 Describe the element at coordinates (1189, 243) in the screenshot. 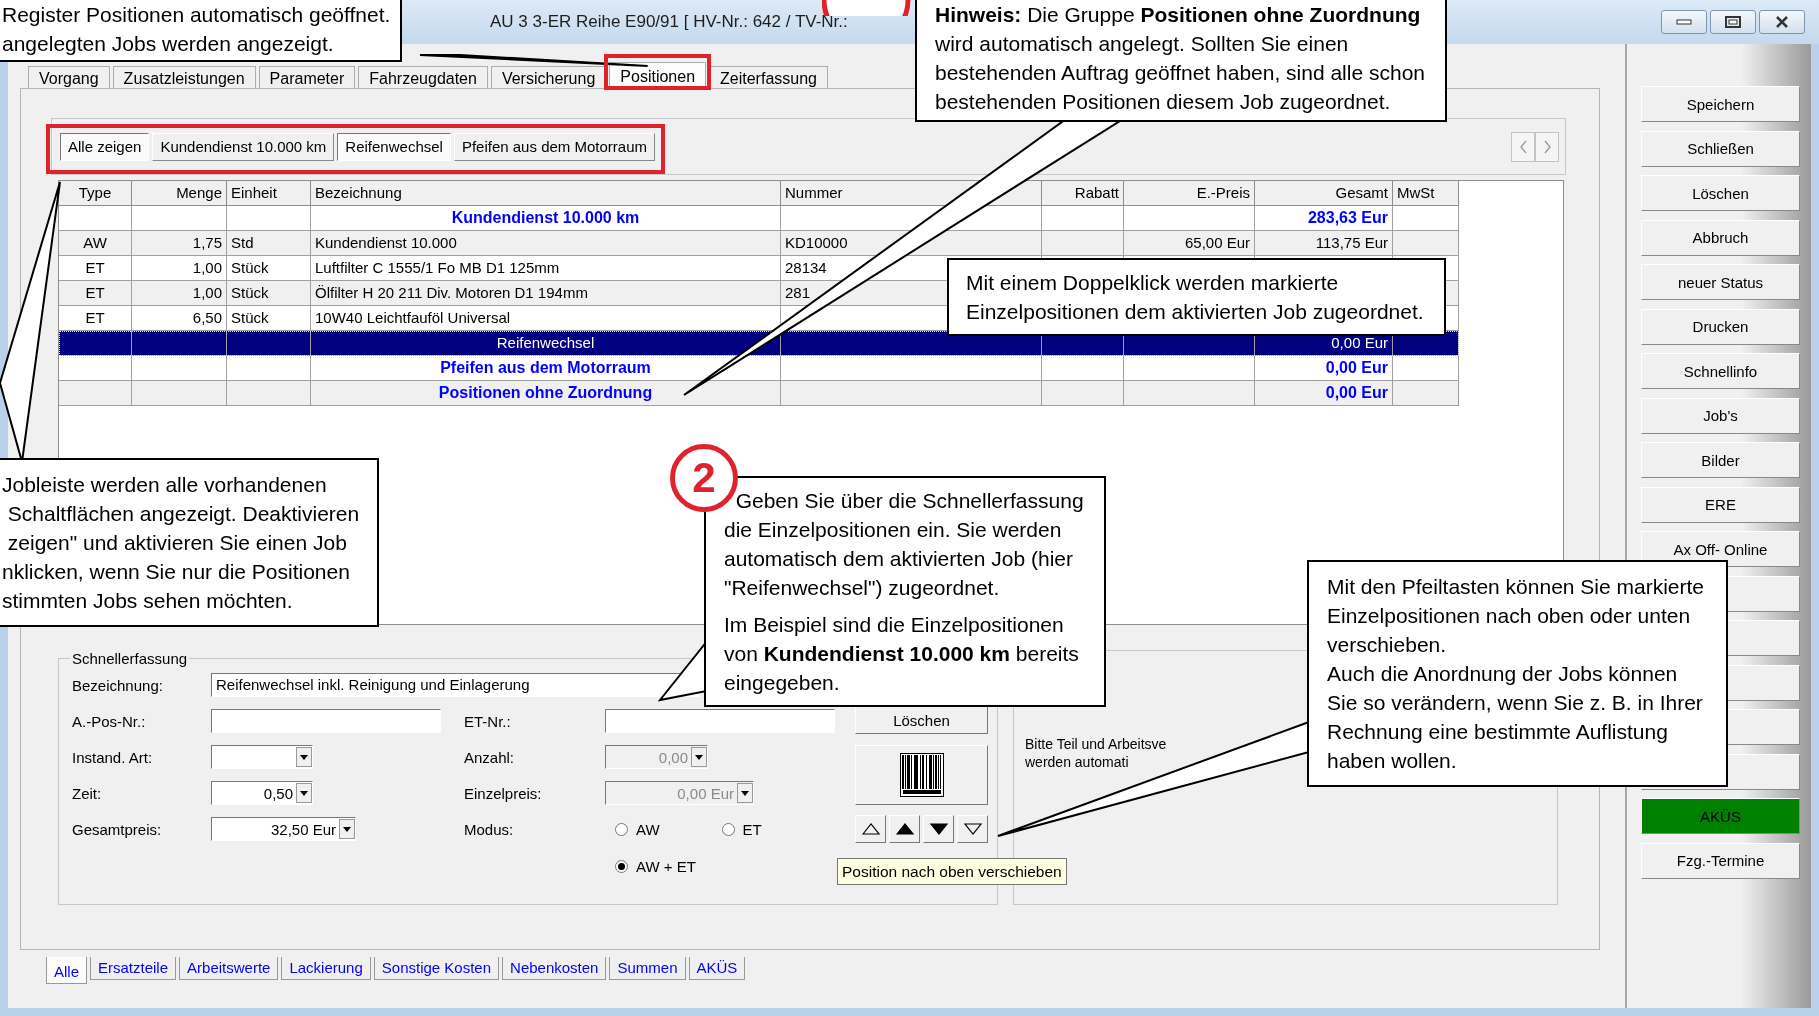

I see `table-cell: 65,00 Eur` at that location.